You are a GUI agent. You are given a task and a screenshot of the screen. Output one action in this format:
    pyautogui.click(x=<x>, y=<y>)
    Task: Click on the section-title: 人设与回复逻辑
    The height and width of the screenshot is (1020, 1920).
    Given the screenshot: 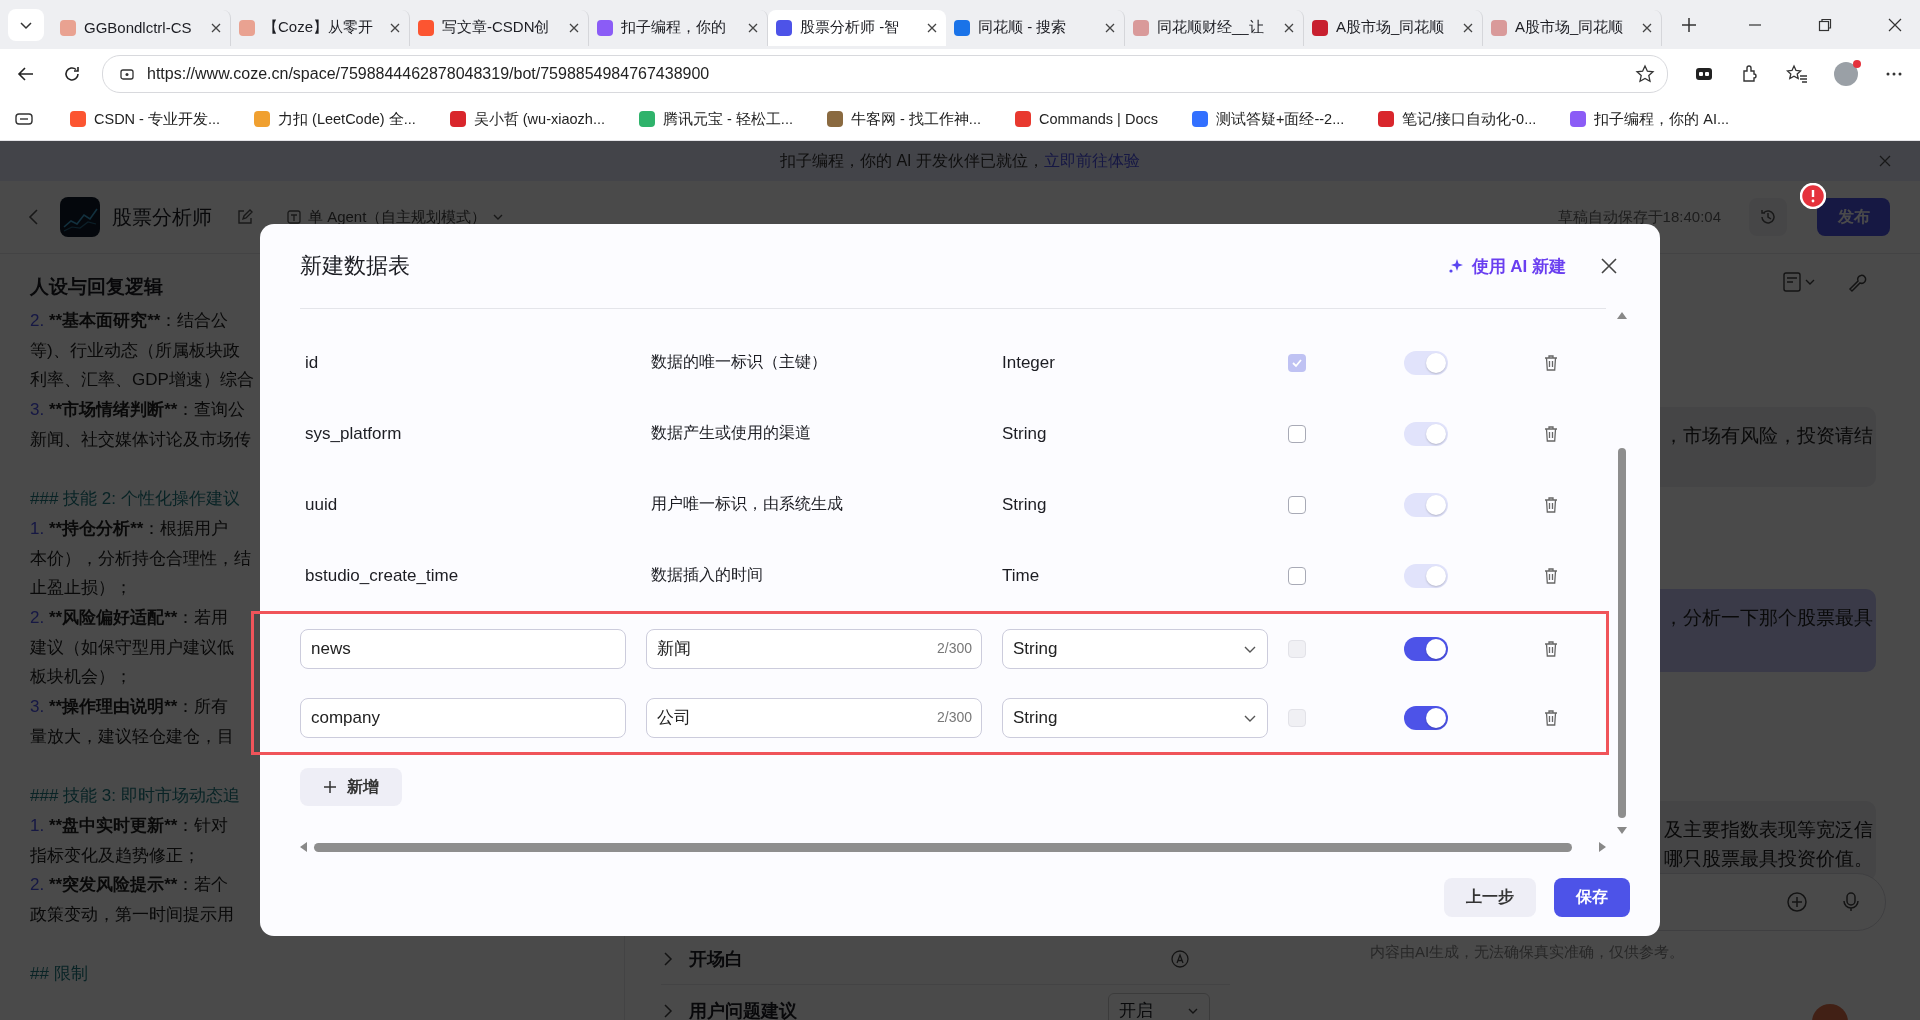 What is the action you would take?
    pyautogui.click(x=97, y=287)
    